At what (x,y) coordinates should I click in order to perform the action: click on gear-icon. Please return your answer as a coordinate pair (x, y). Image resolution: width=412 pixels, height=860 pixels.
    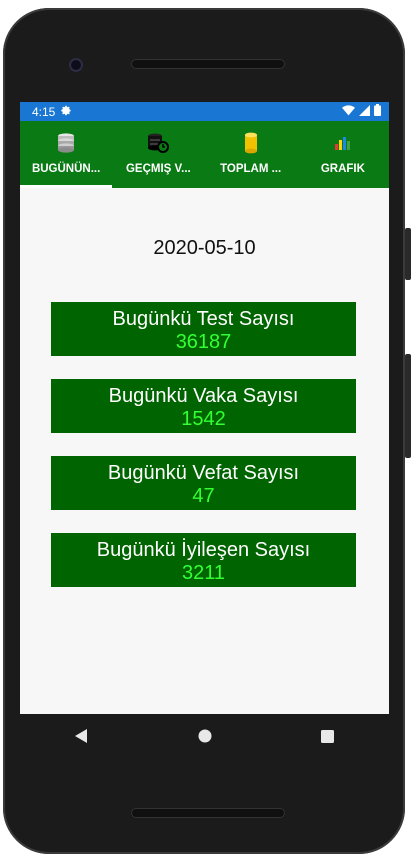
    Looking at the image, I should click on (66, 112).